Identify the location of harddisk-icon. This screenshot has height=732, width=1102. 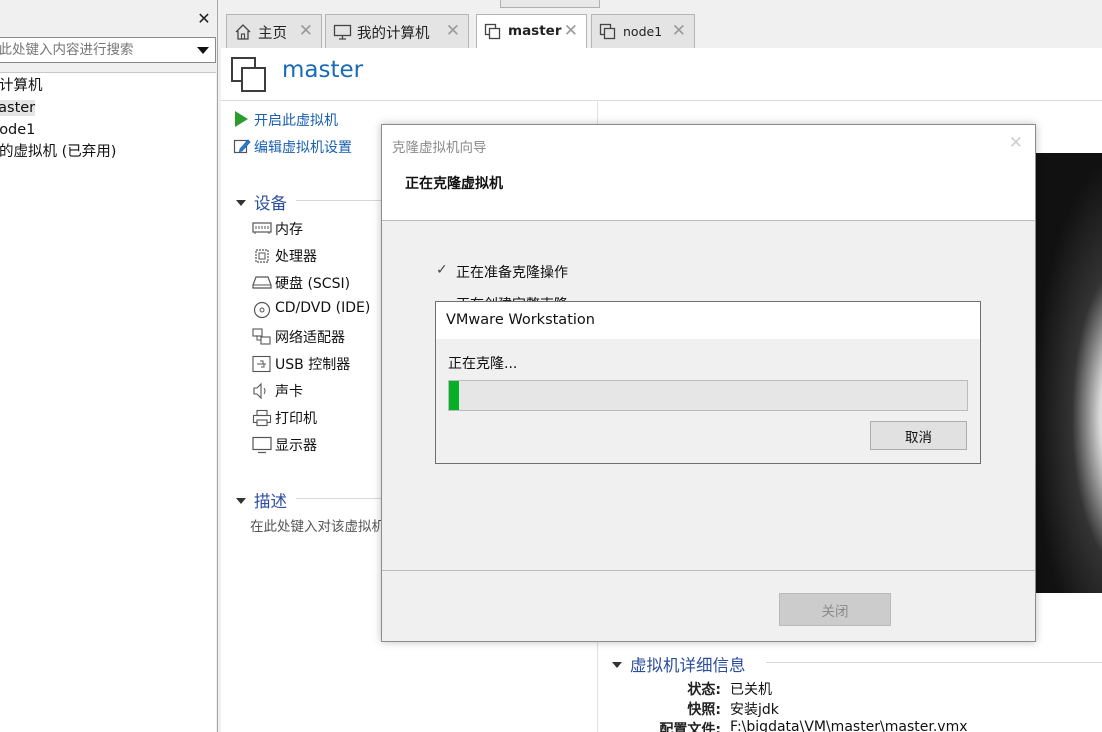
(262, 282).